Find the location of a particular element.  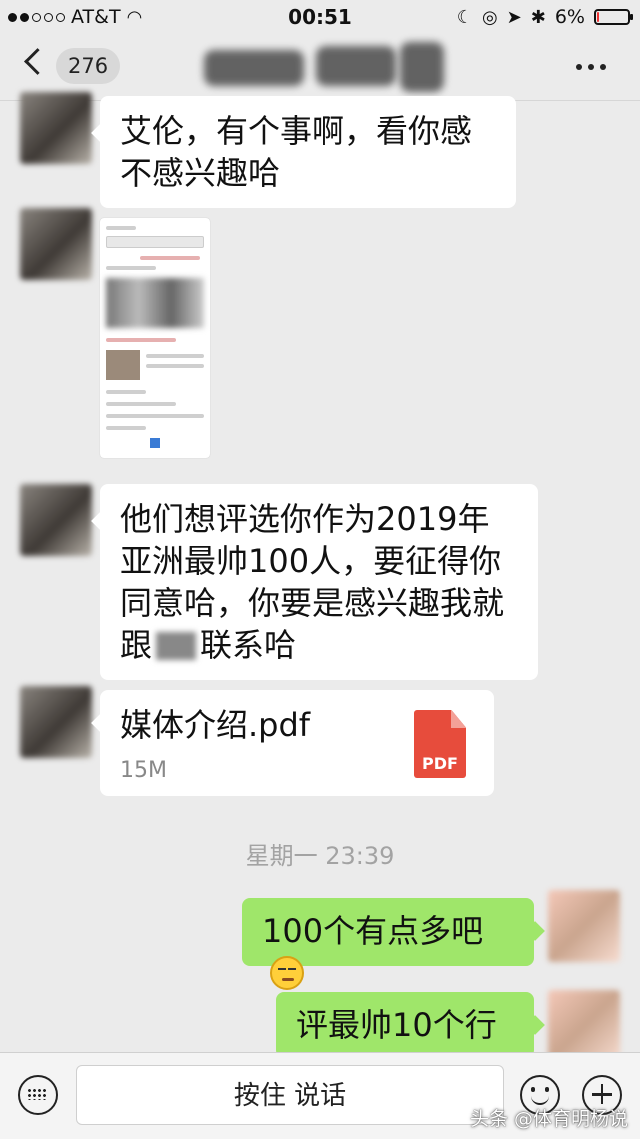

orientation-lock-icon: ◎ is located at coordinates (489, 17).